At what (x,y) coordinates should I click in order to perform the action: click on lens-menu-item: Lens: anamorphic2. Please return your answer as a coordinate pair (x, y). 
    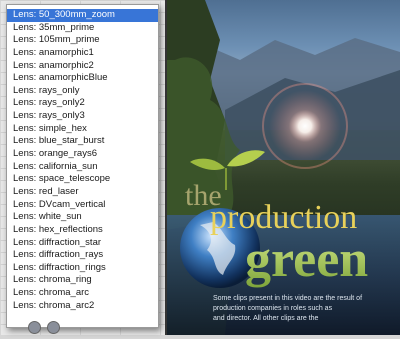
    Looking at the image, I should click on (82, 66).